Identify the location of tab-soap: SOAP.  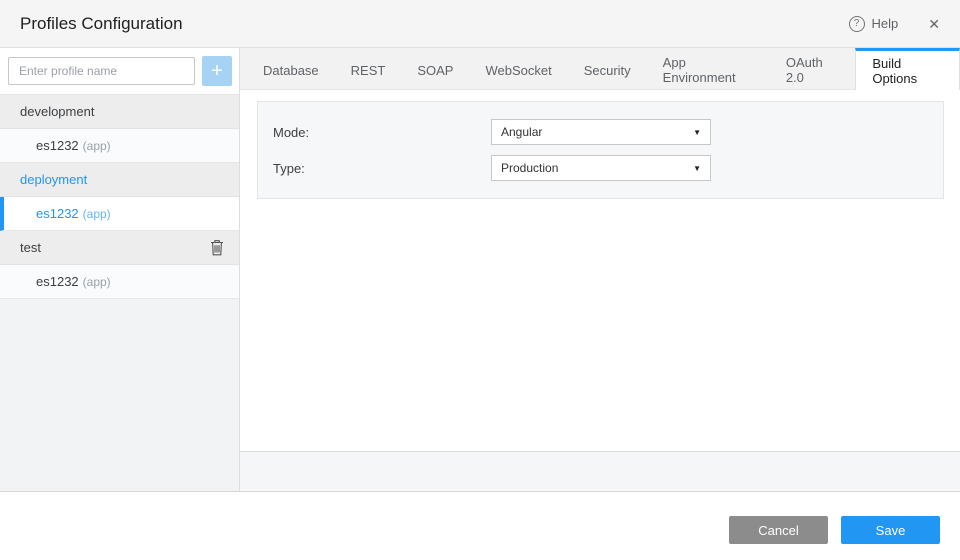
(435, 68).